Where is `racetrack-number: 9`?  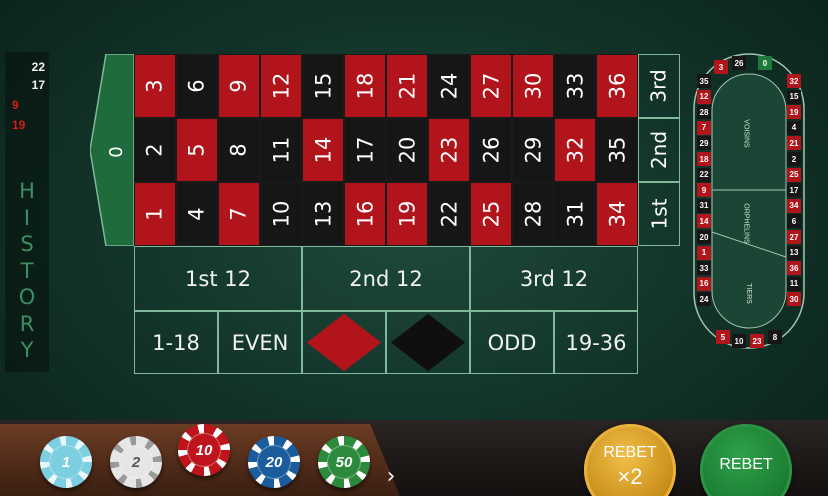 racetrack-number: 9 is located at coordinates (704, 190).